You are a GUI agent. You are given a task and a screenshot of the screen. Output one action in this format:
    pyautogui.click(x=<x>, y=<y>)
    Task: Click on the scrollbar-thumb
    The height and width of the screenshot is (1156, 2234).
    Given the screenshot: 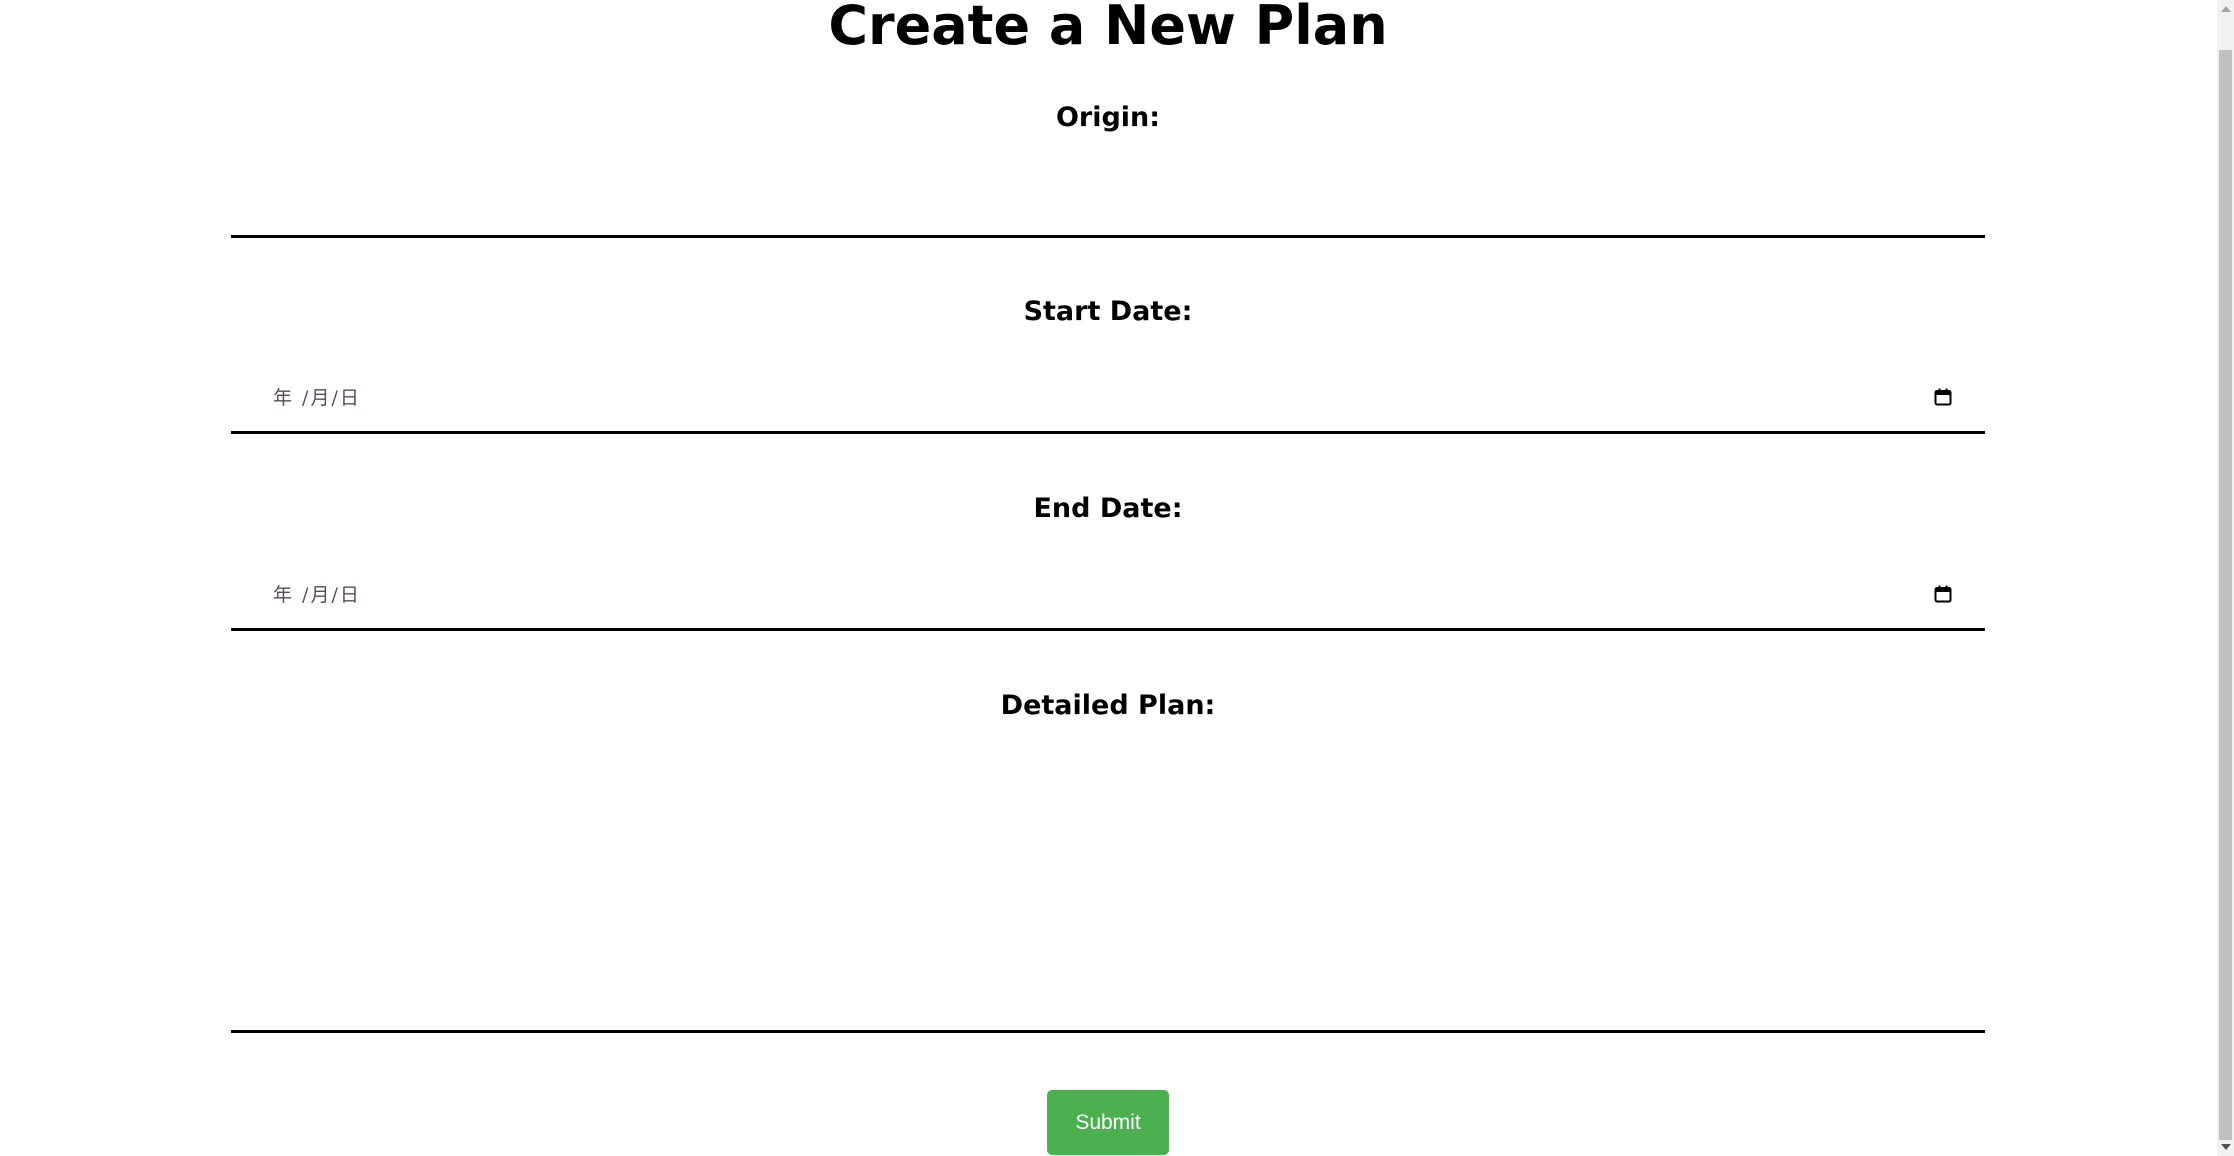 What is the action you would take?
    pyautogui.click(x=2225, y=595)
    